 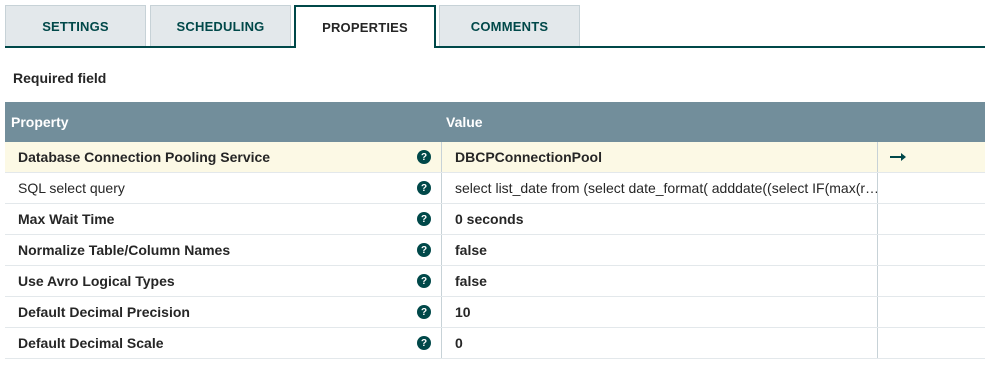 I want to click on property-name: Database Connection Pooling Service, so click(x=144, y=157).